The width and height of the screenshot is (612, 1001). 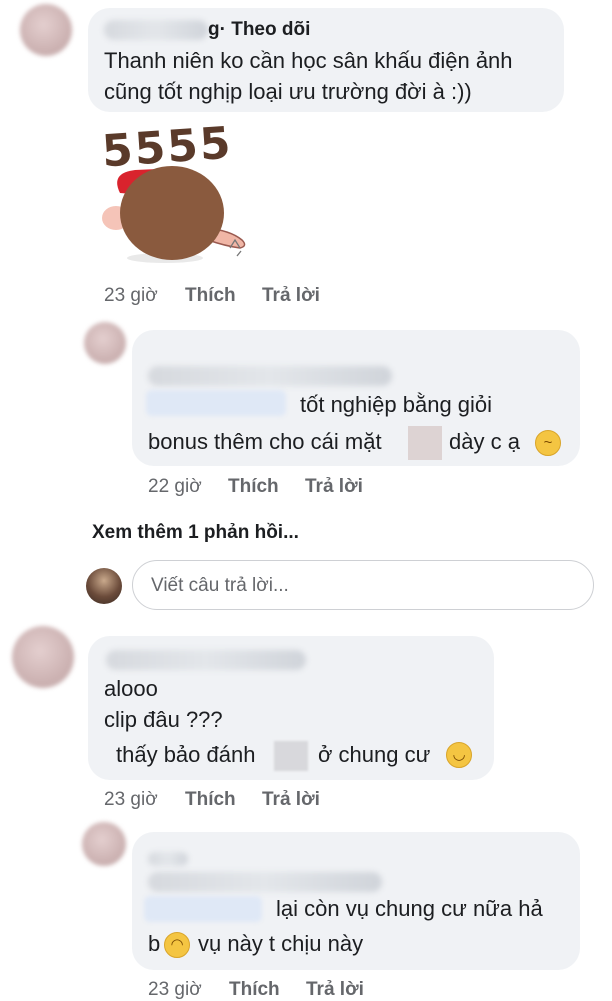 I want to click on author-name-header: g· Theo dõi, so click(x=259, y=30).